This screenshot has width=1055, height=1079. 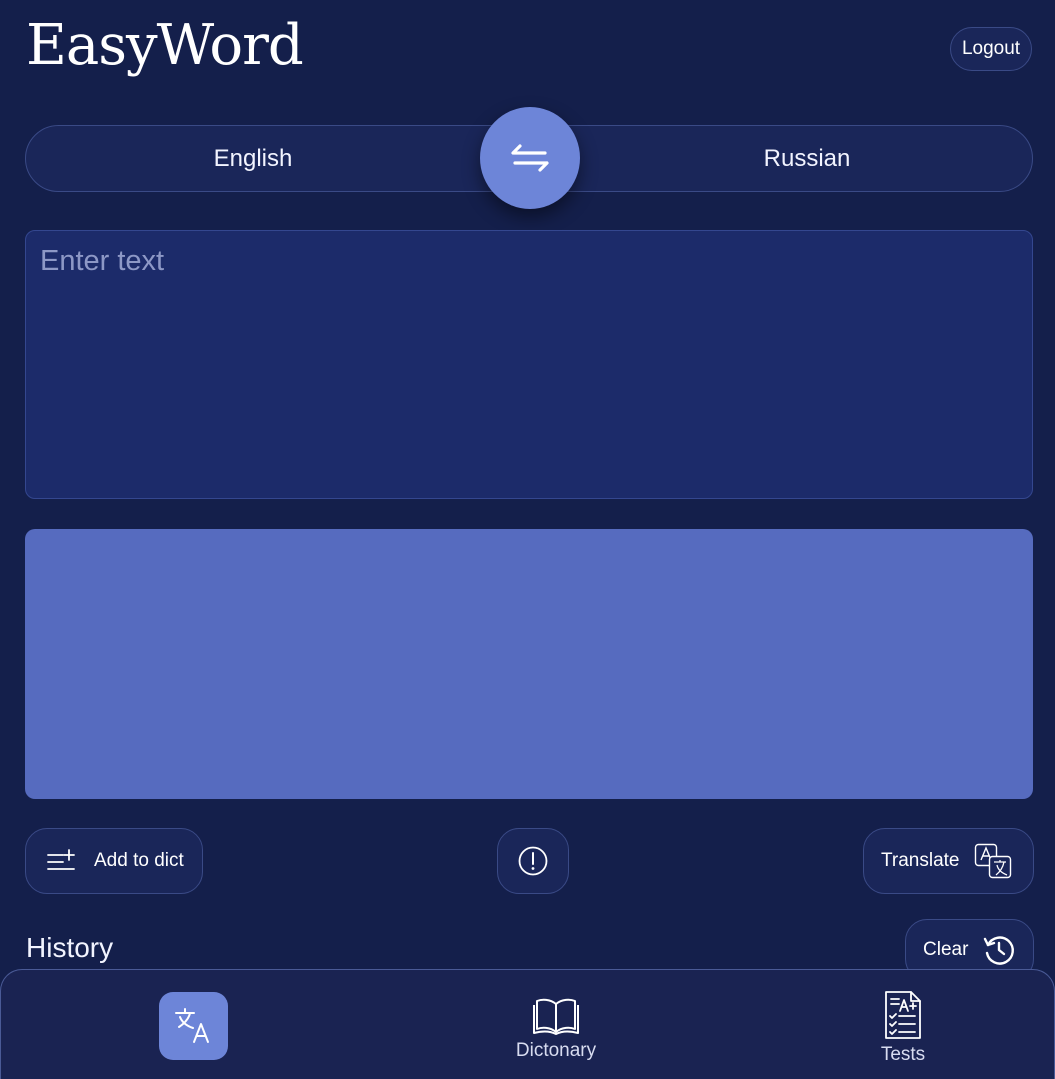 I want to click on history-title: History, so click(x=70, y=947).